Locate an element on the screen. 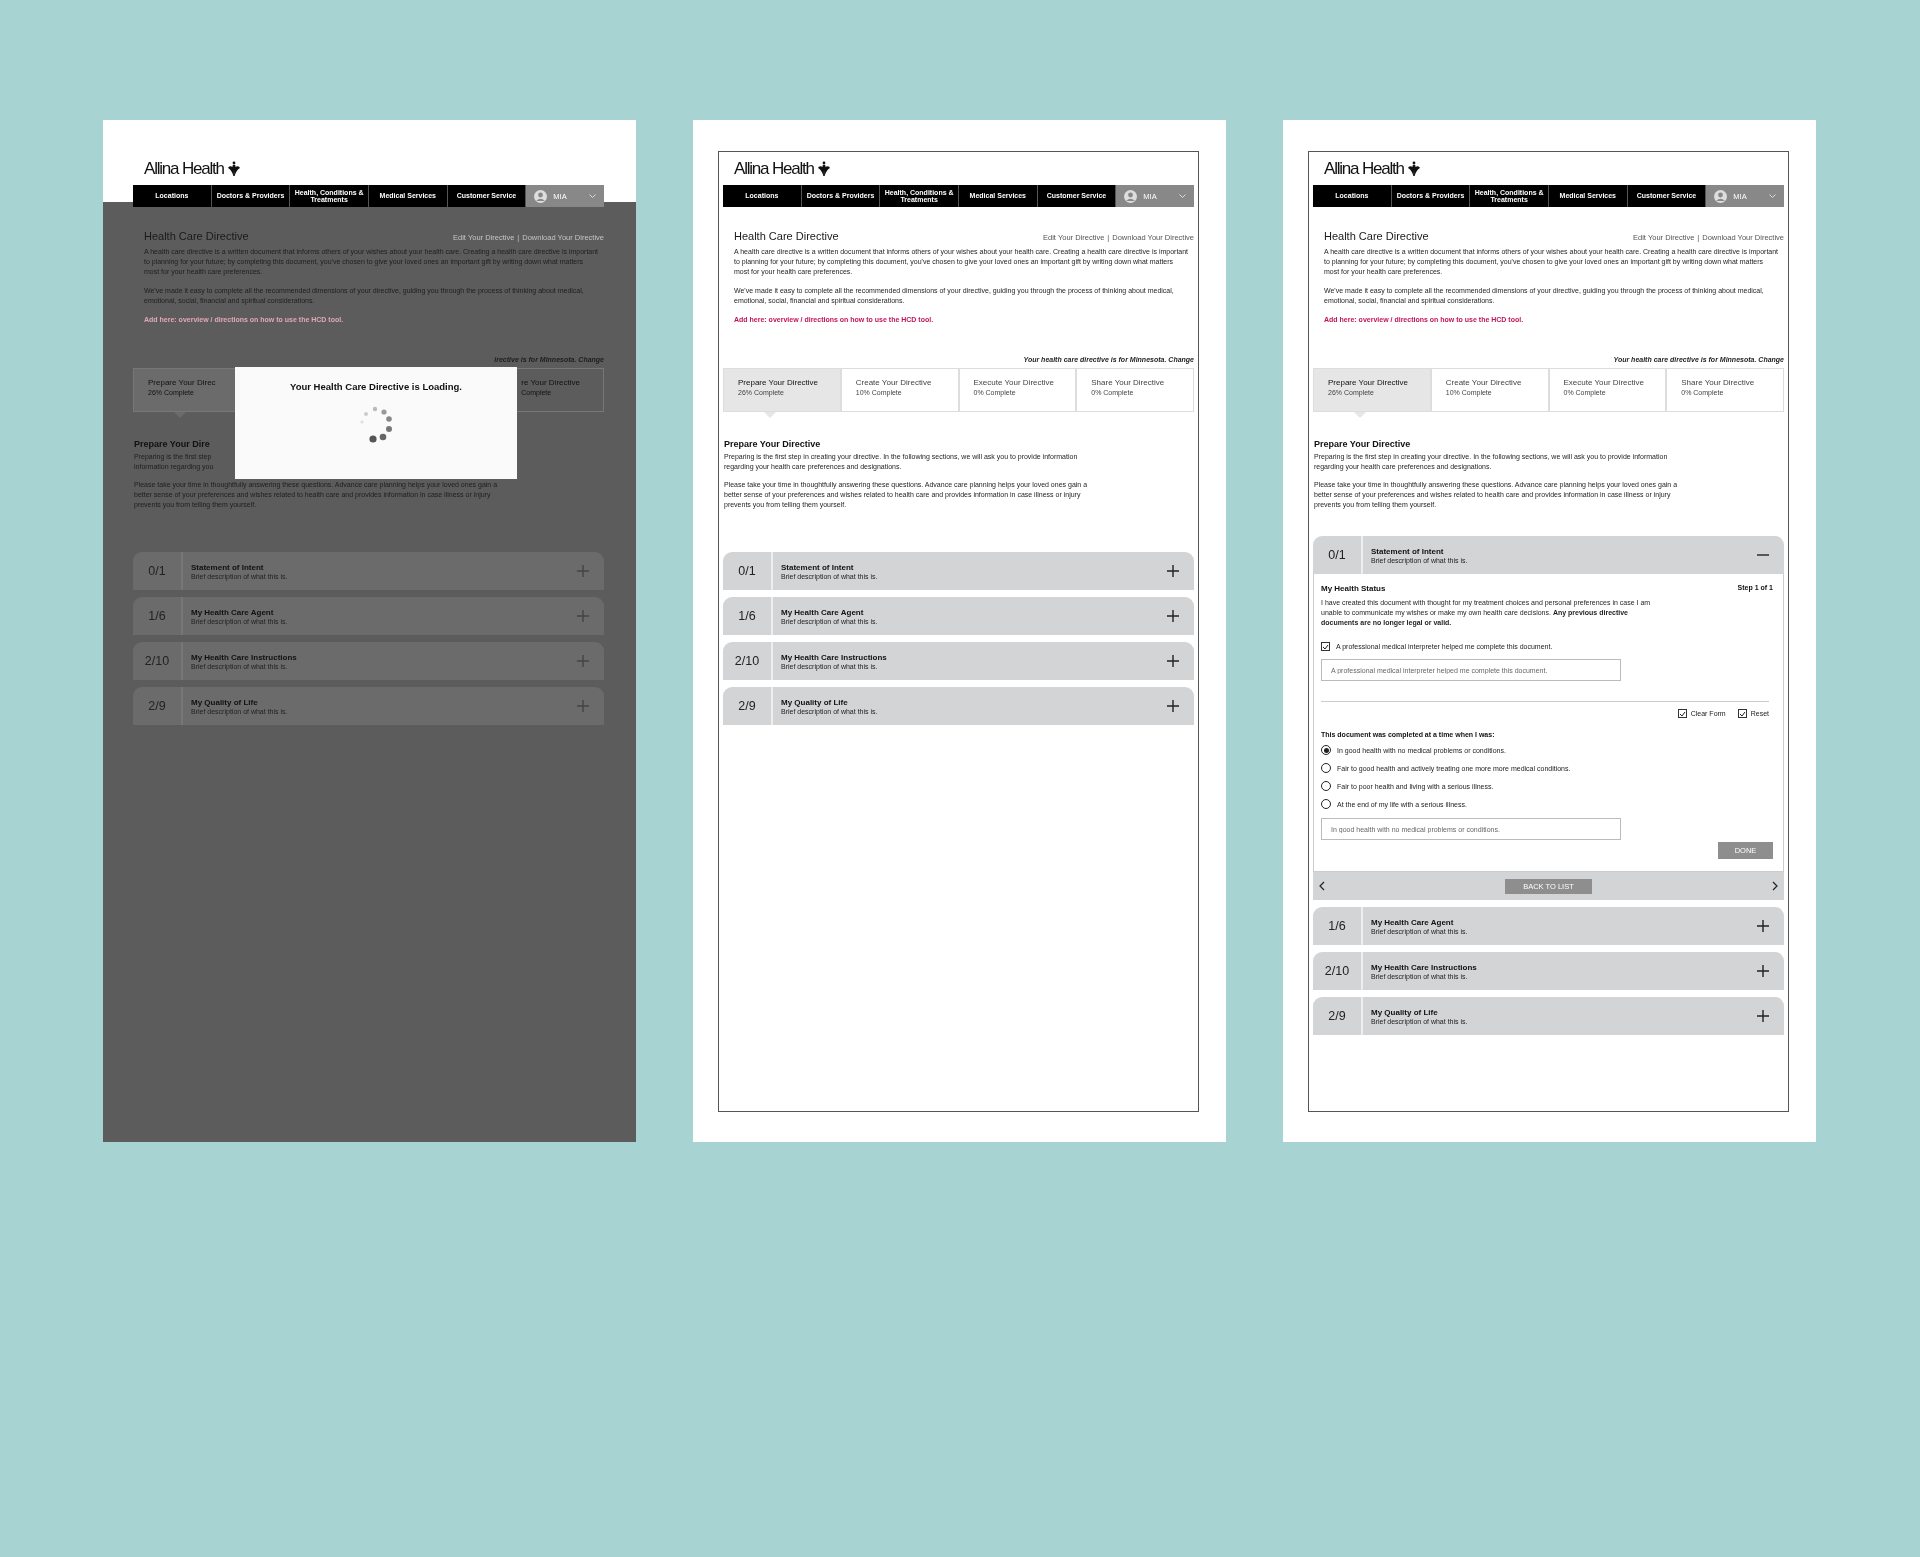 This screenshot has height=1557, width=1920. chevron-right-icon is located at coordinates (1775, 886).